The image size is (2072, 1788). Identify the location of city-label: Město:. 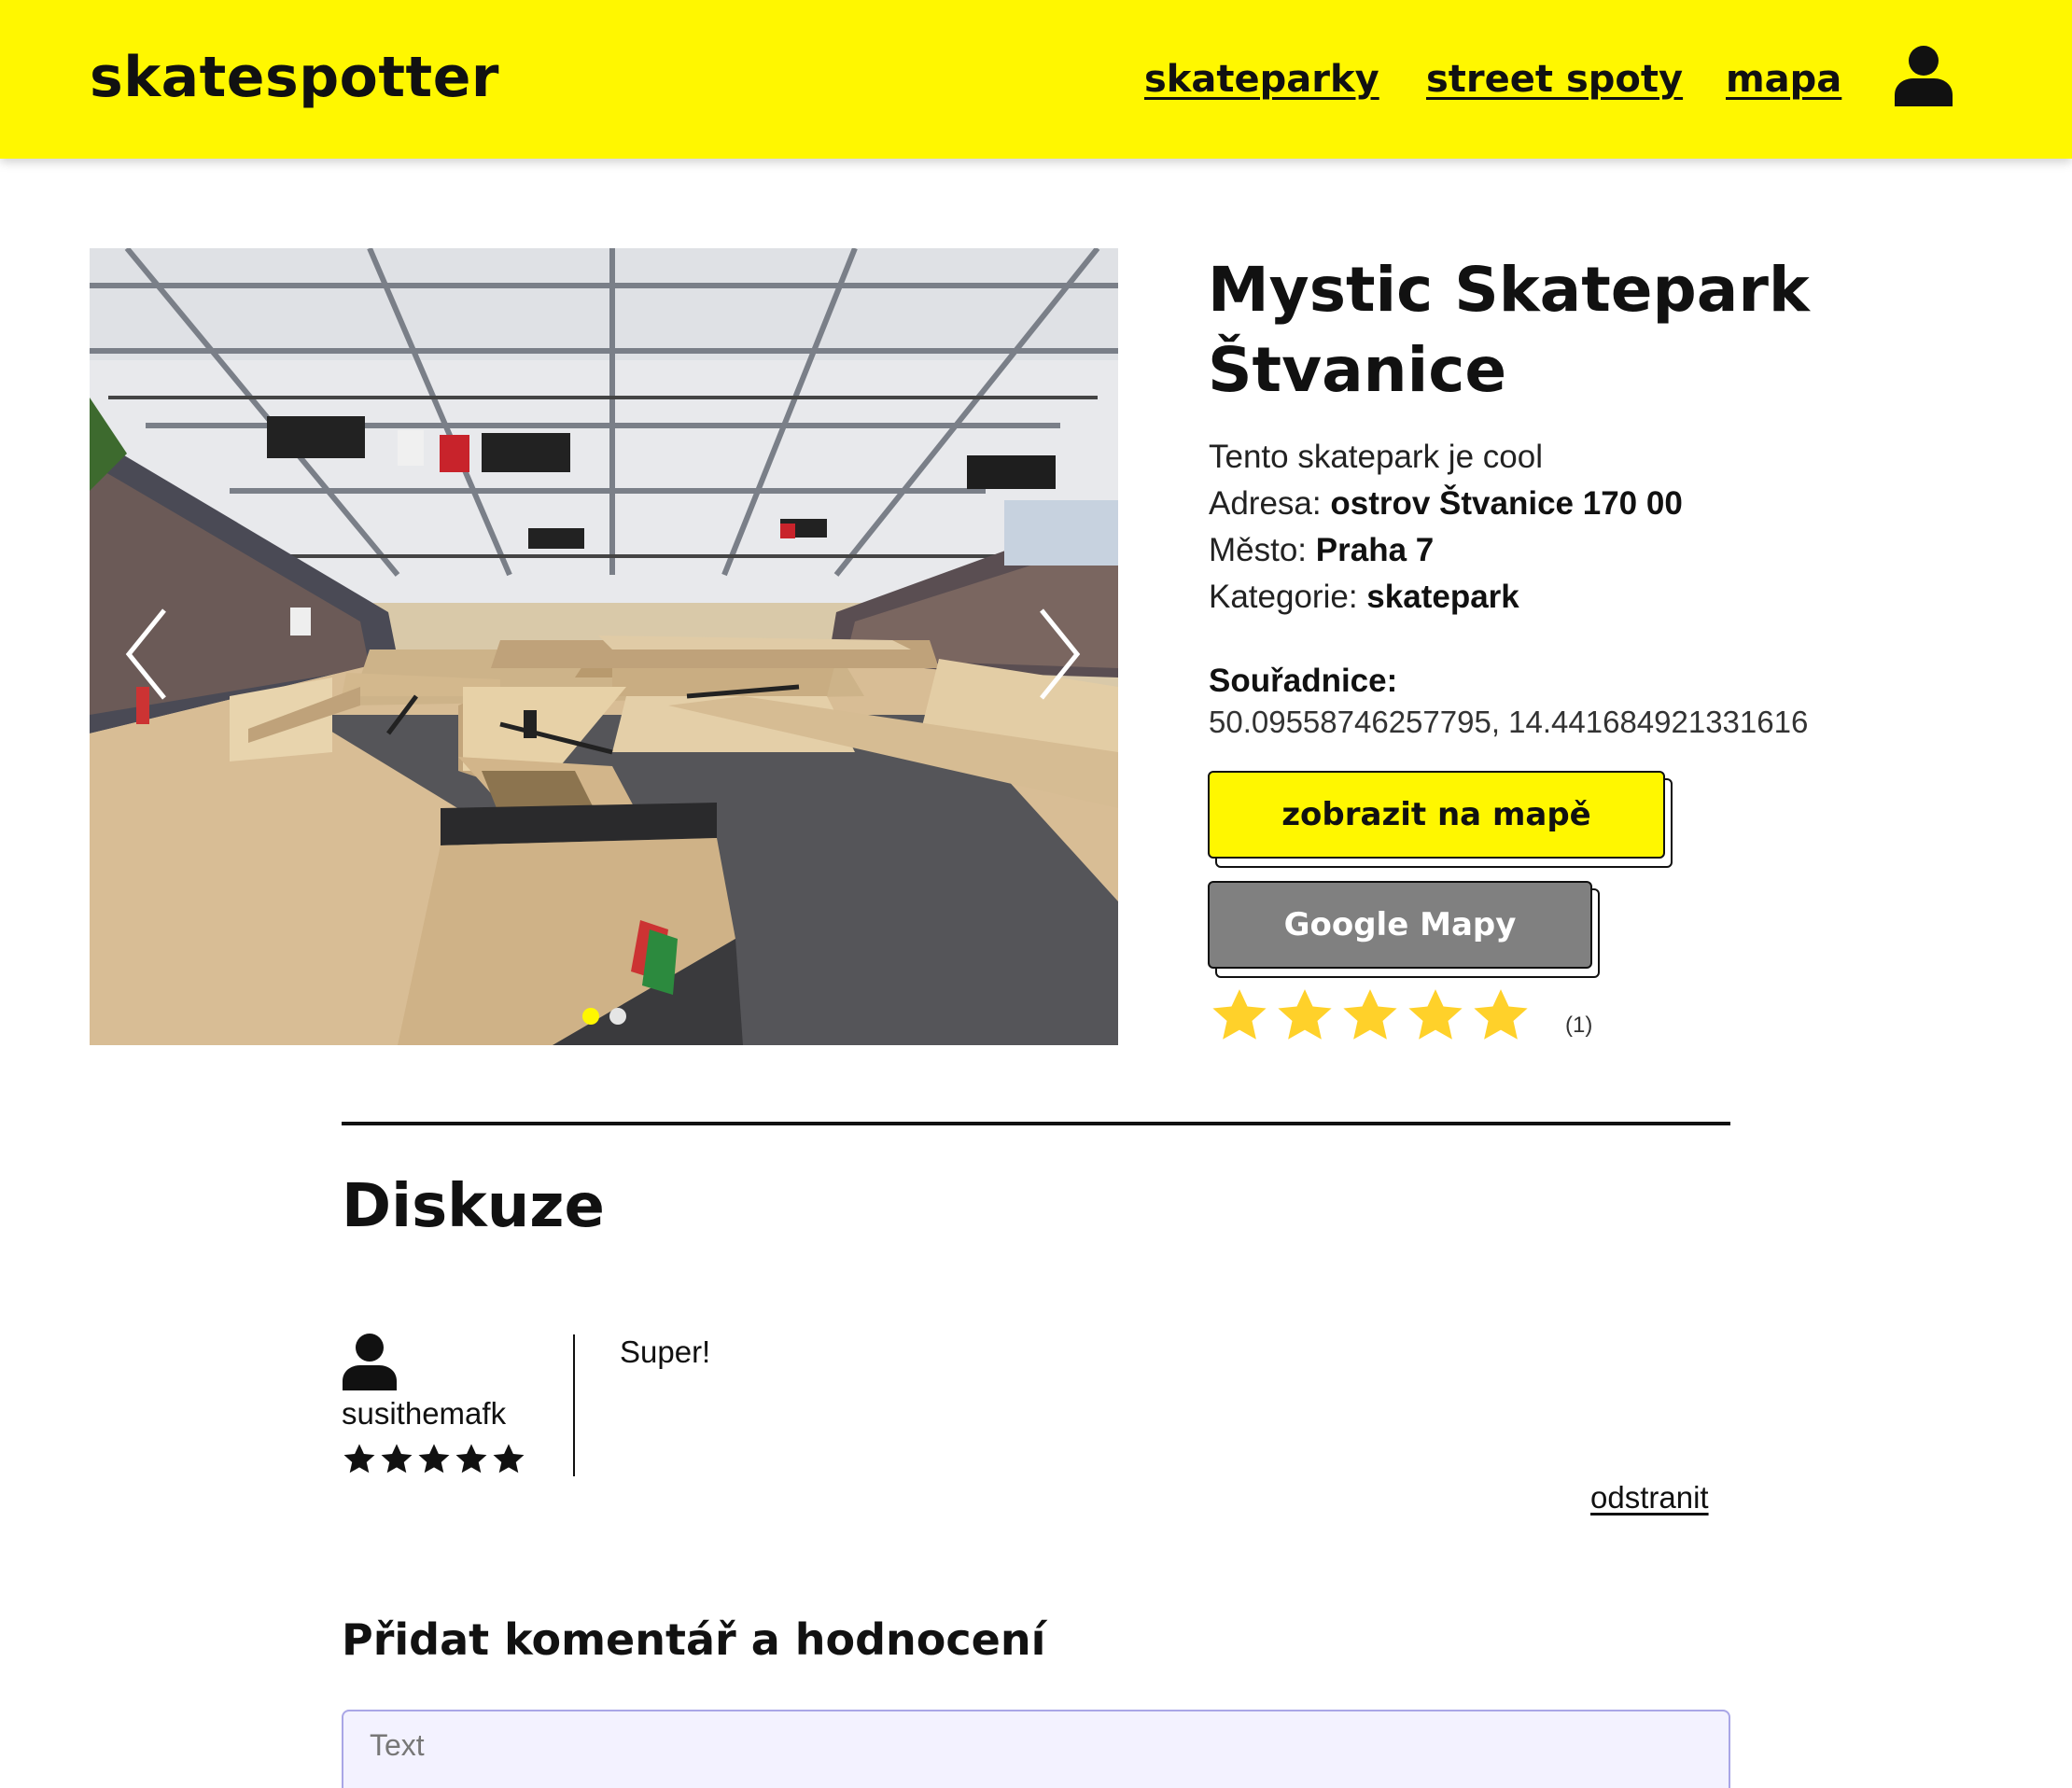
(1258, 550).